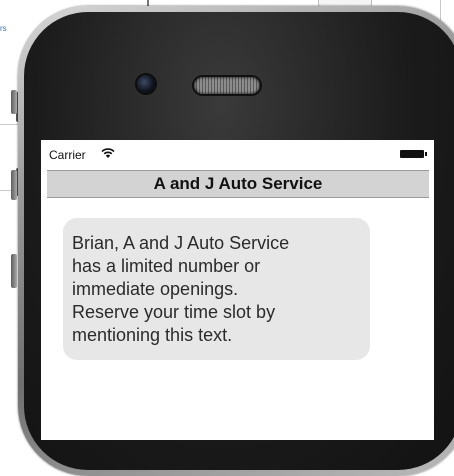 The height and width of the screenshot is (476, 454). What do you see at coordinates (67, 155) in the screenshot?
I see `carrier-label: Carrier` at bounding box center [67, 155].